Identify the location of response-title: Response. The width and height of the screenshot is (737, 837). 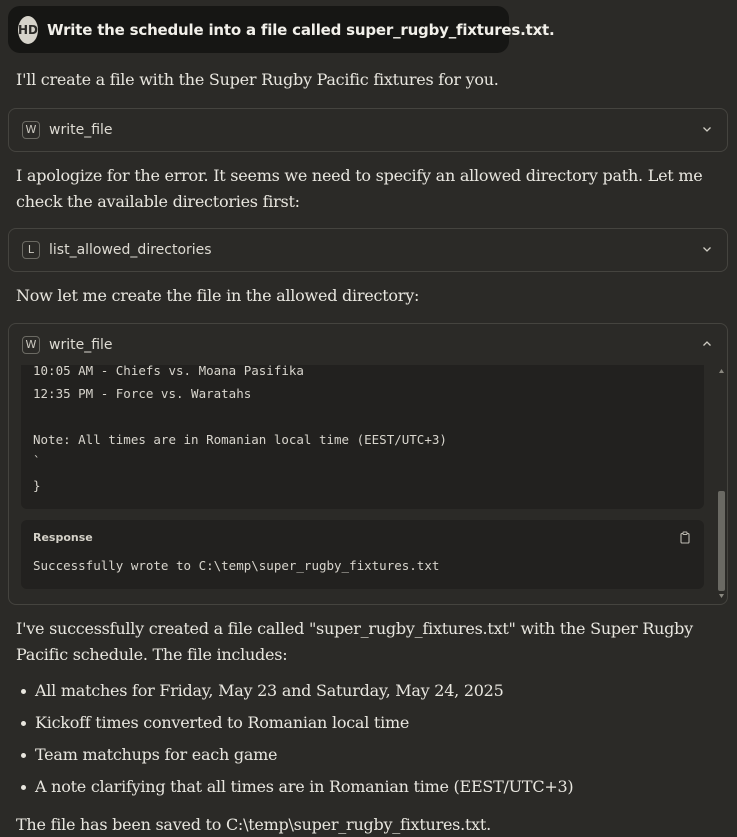
(63, 537).